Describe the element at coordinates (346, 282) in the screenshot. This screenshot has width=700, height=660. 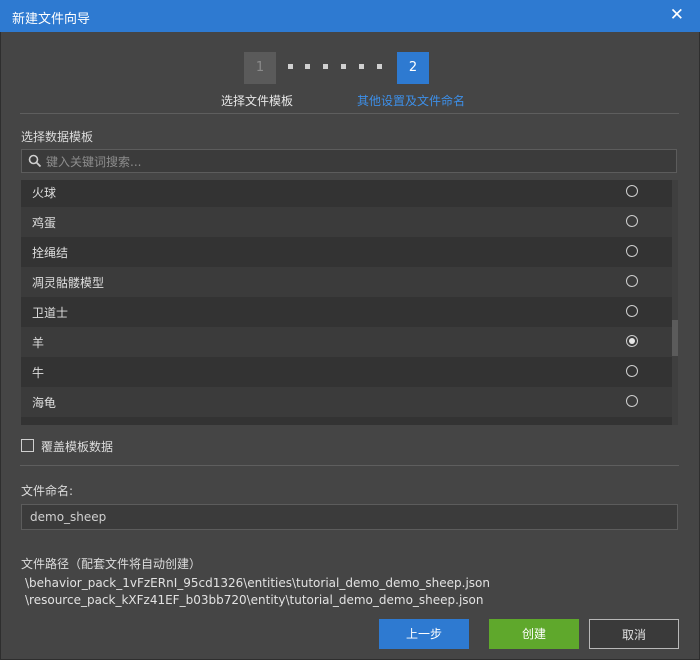
I see `list-item: 凋灵骷髅模型` at that location.